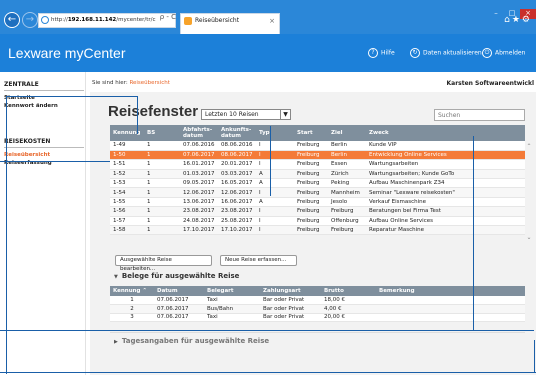 The height and width of the screenshot is (375, 536). What do you see at coordinates (232, 291) in the screenshot?
I see `column-header: Belegart` at bounding box center [232, 291].